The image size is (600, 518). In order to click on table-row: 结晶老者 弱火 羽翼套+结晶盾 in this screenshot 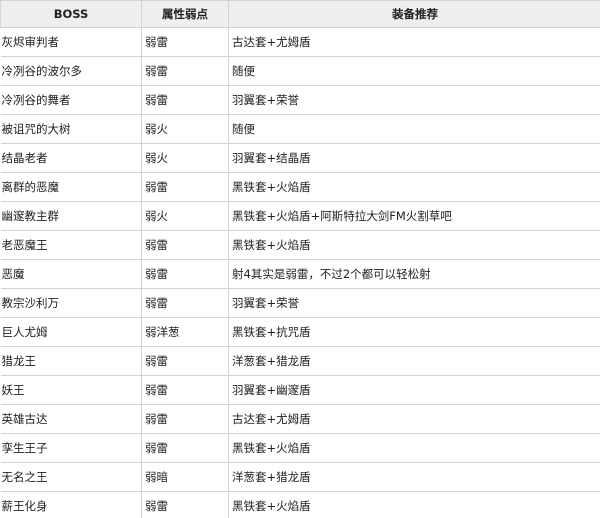, I will do `click(300, 158)`.